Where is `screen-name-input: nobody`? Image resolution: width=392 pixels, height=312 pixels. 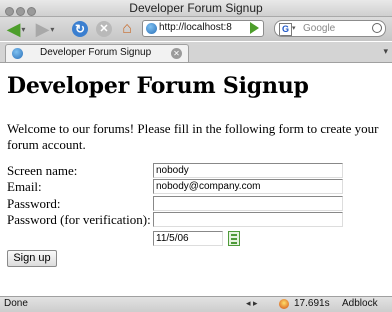
screen-name-input: nobody is located at coordinates (248, 170).